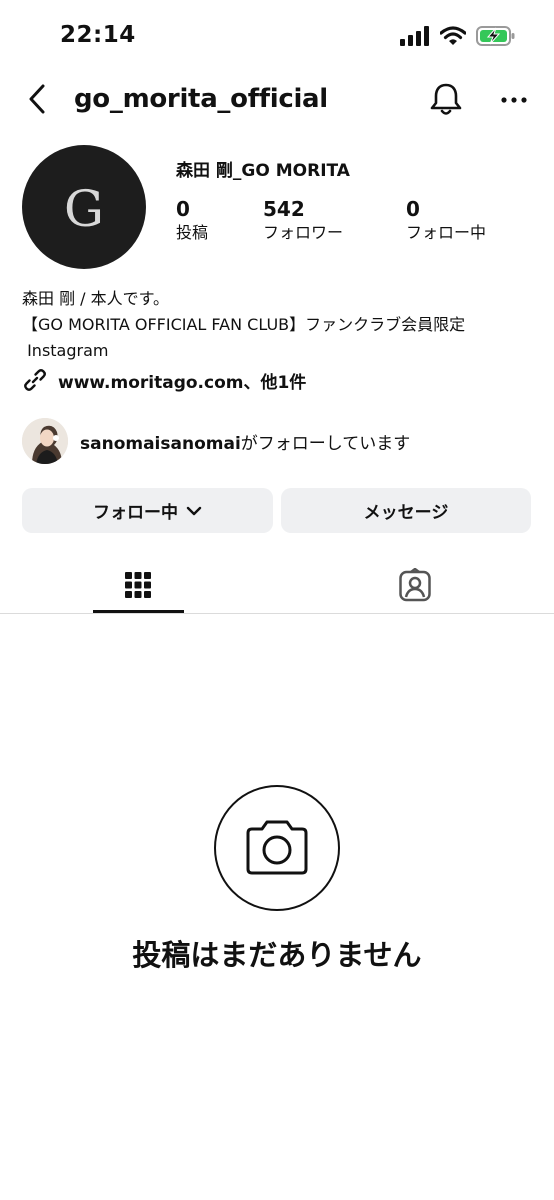 The width and height of the screenshot is (554, 1200). I want to click on bell-icon, so click(446, 99).